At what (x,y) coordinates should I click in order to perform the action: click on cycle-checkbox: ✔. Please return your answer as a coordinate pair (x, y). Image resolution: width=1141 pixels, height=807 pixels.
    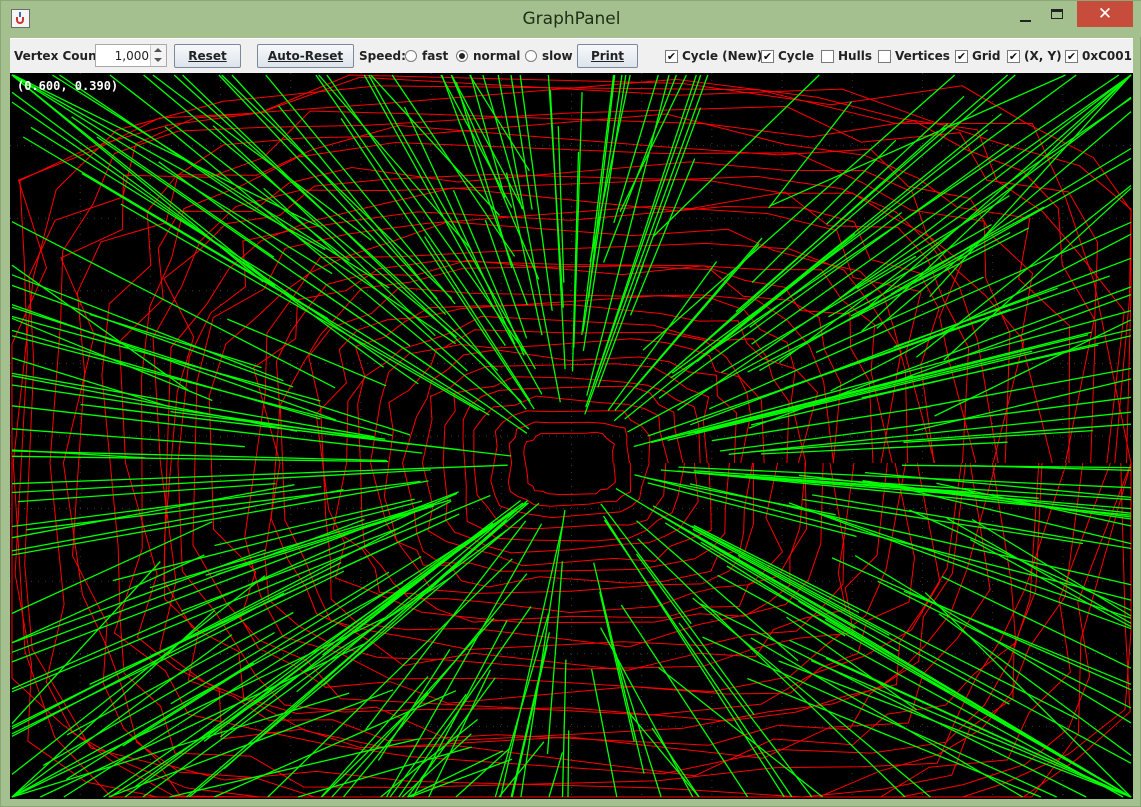
    Looking at the image, I should click on (767, 56).